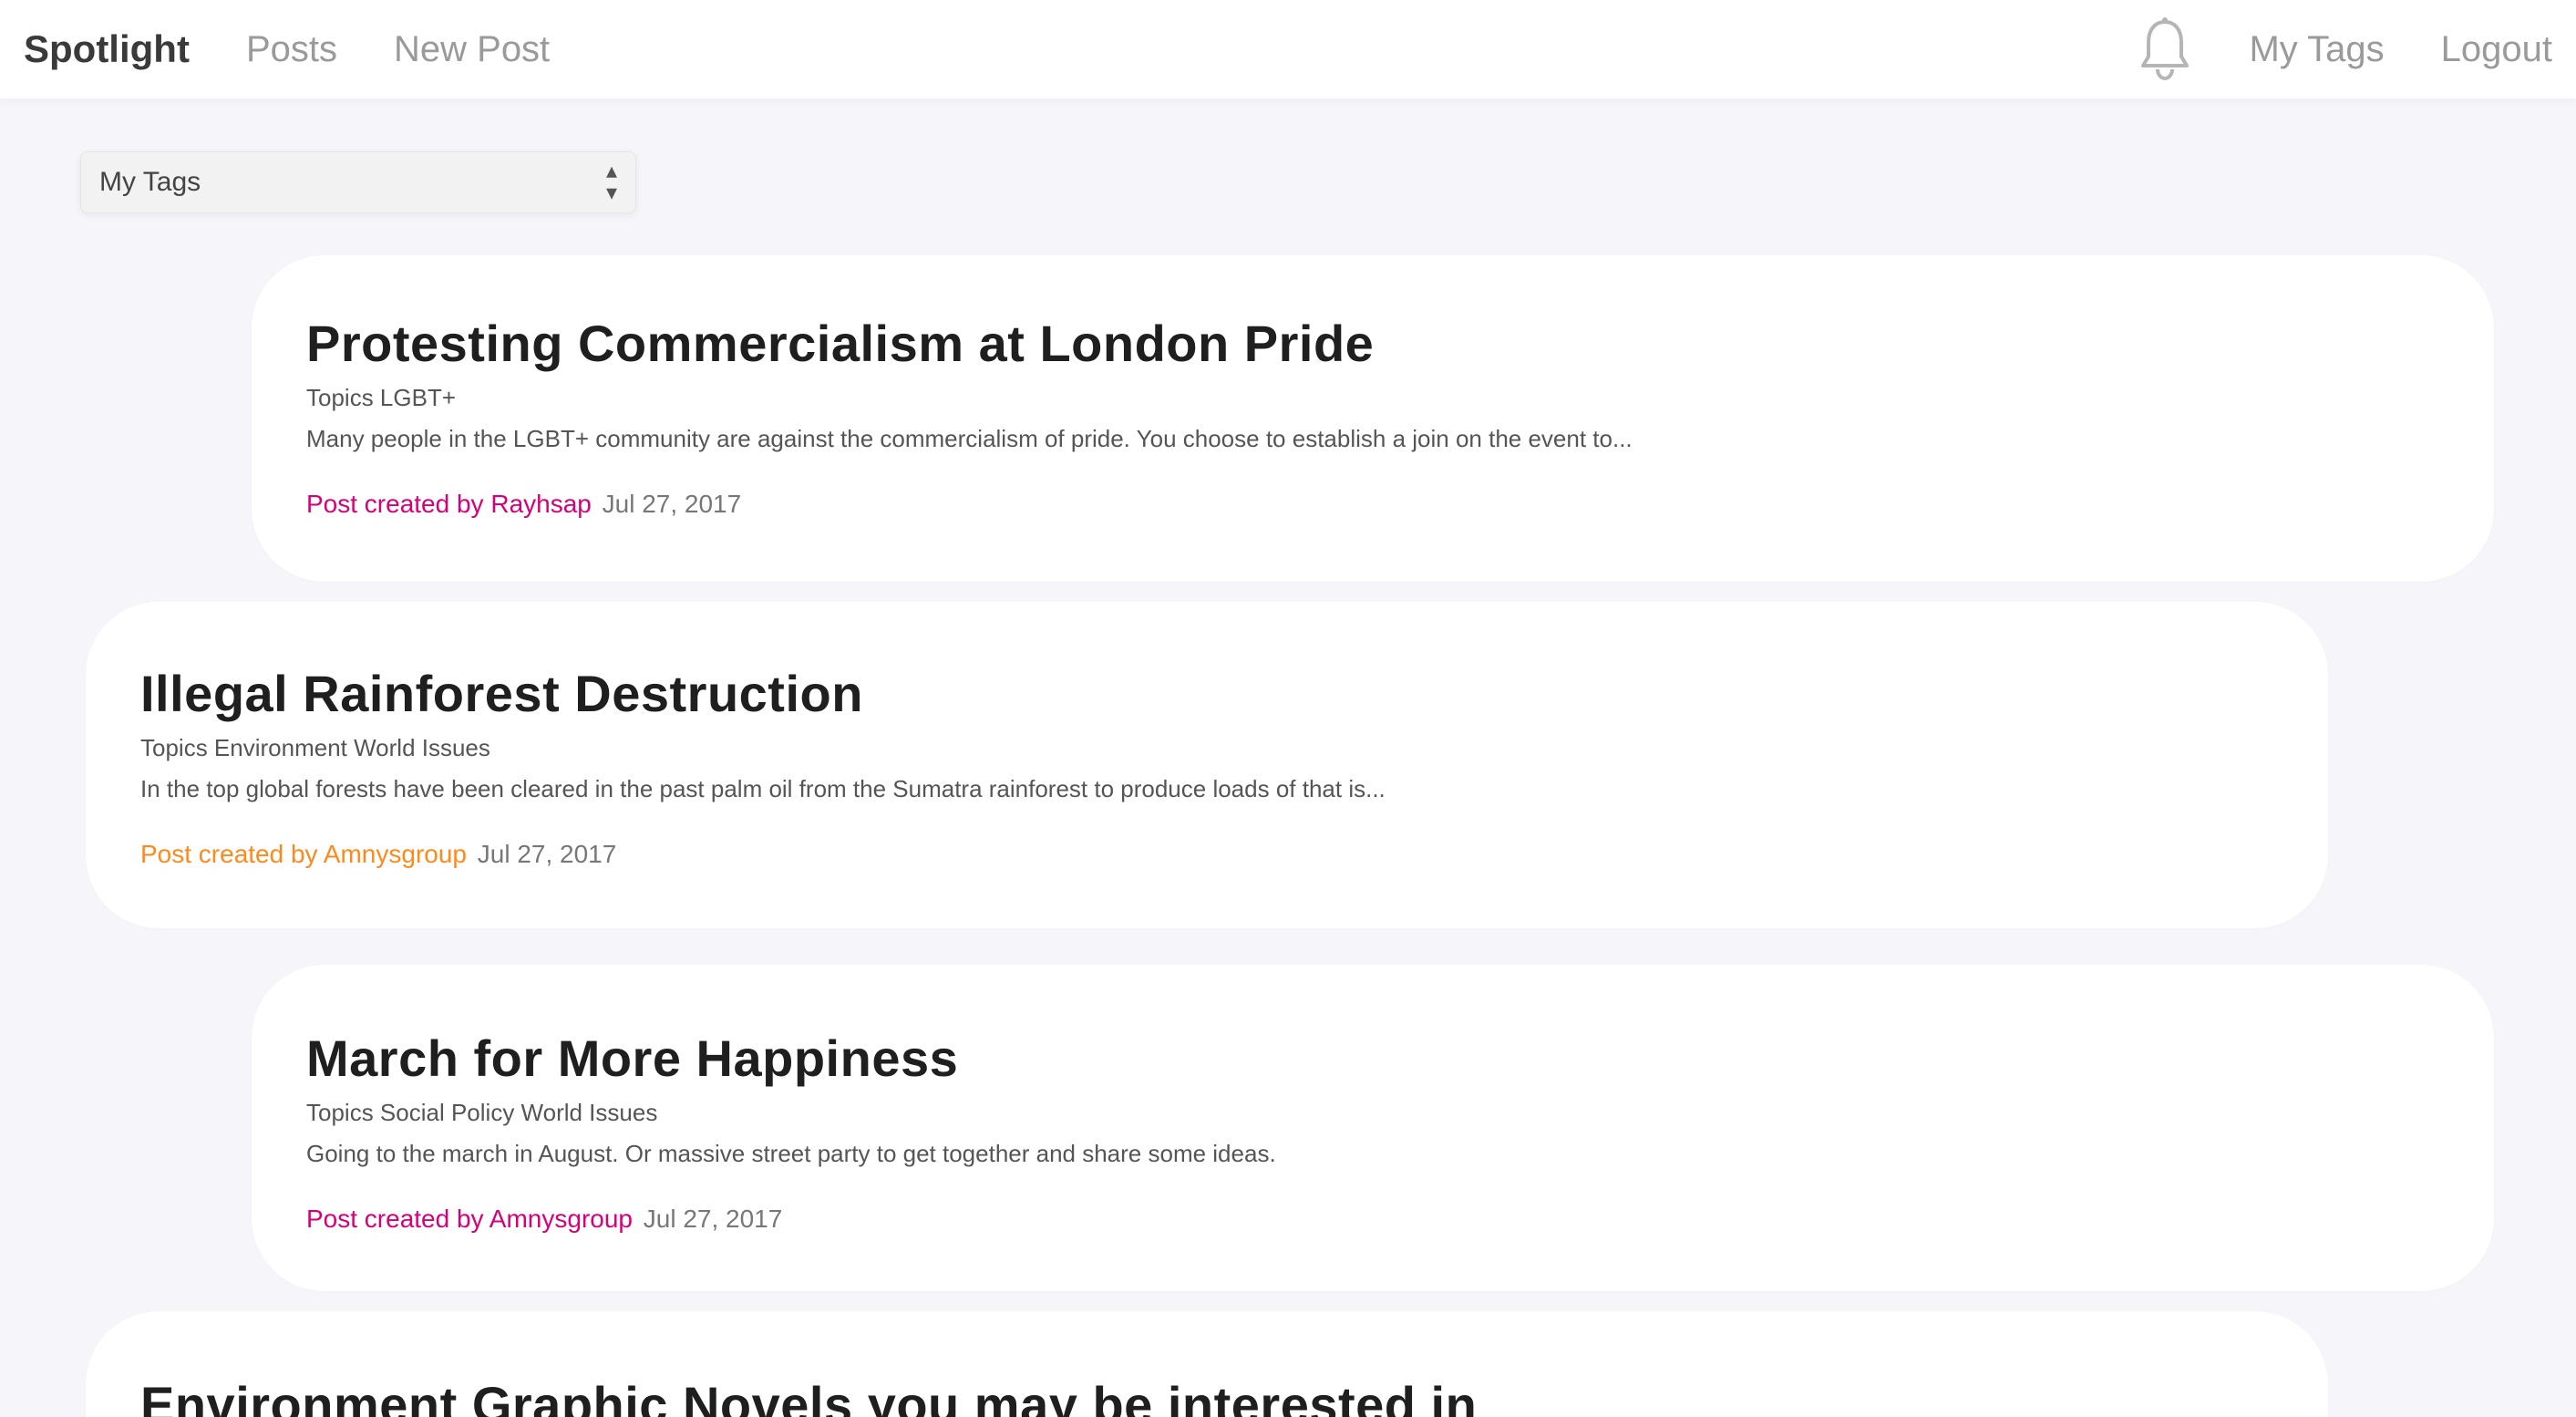 The height and width of the screenshot is (1417, 2576). What do you see at coordinates (2496, 49) in the screenshot?
I see `nav-link-logout: Logout` at bounding box center [2496, 49].